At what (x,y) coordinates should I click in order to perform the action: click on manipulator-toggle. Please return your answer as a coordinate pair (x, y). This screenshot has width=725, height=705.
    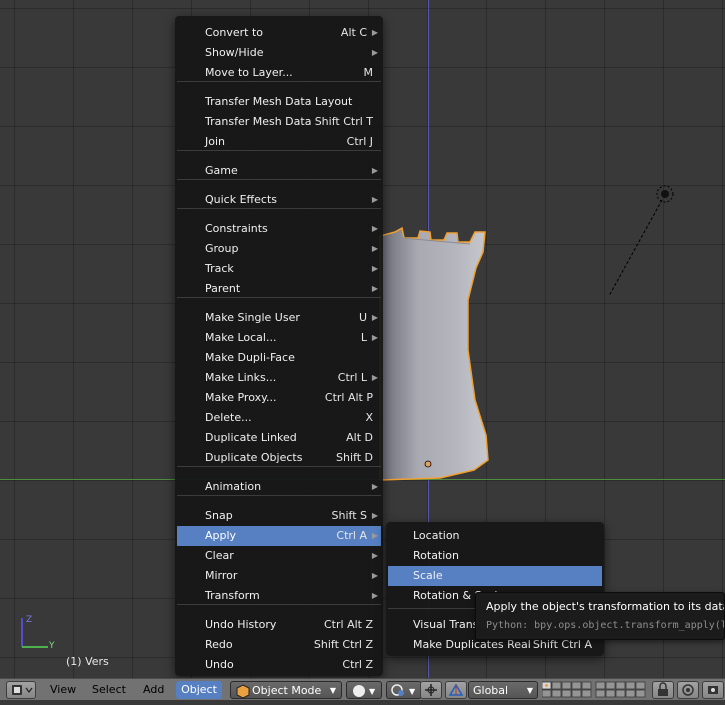
    Looking at the image, I should click on (431, 690).